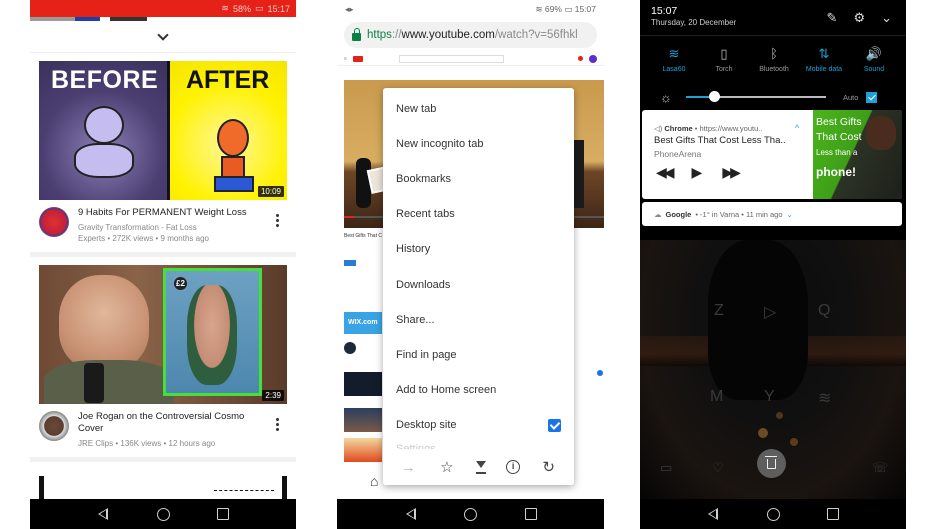  I want to click on menu-item-recent-tabs: Recent tabs, so click(478, 214).